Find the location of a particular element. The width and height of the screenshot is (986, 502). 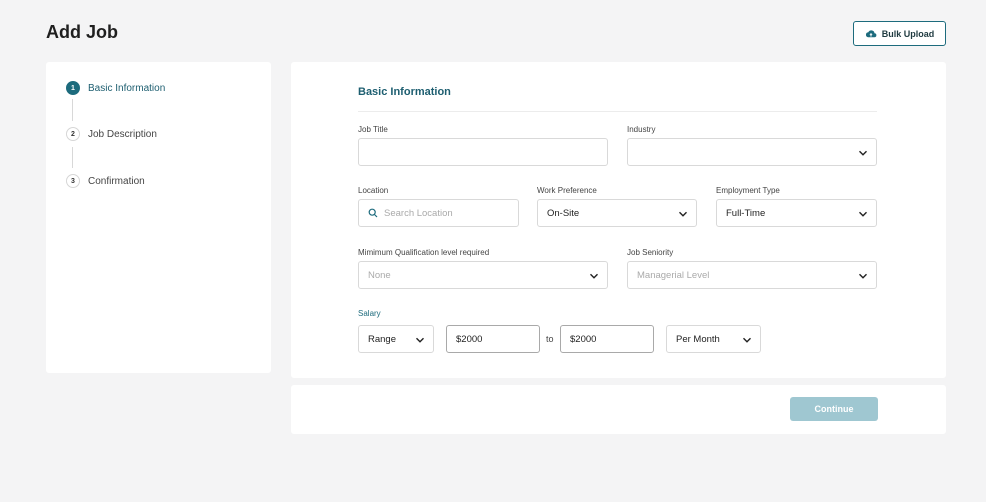

continue-button: Continue is located at coordinates (834, 409).